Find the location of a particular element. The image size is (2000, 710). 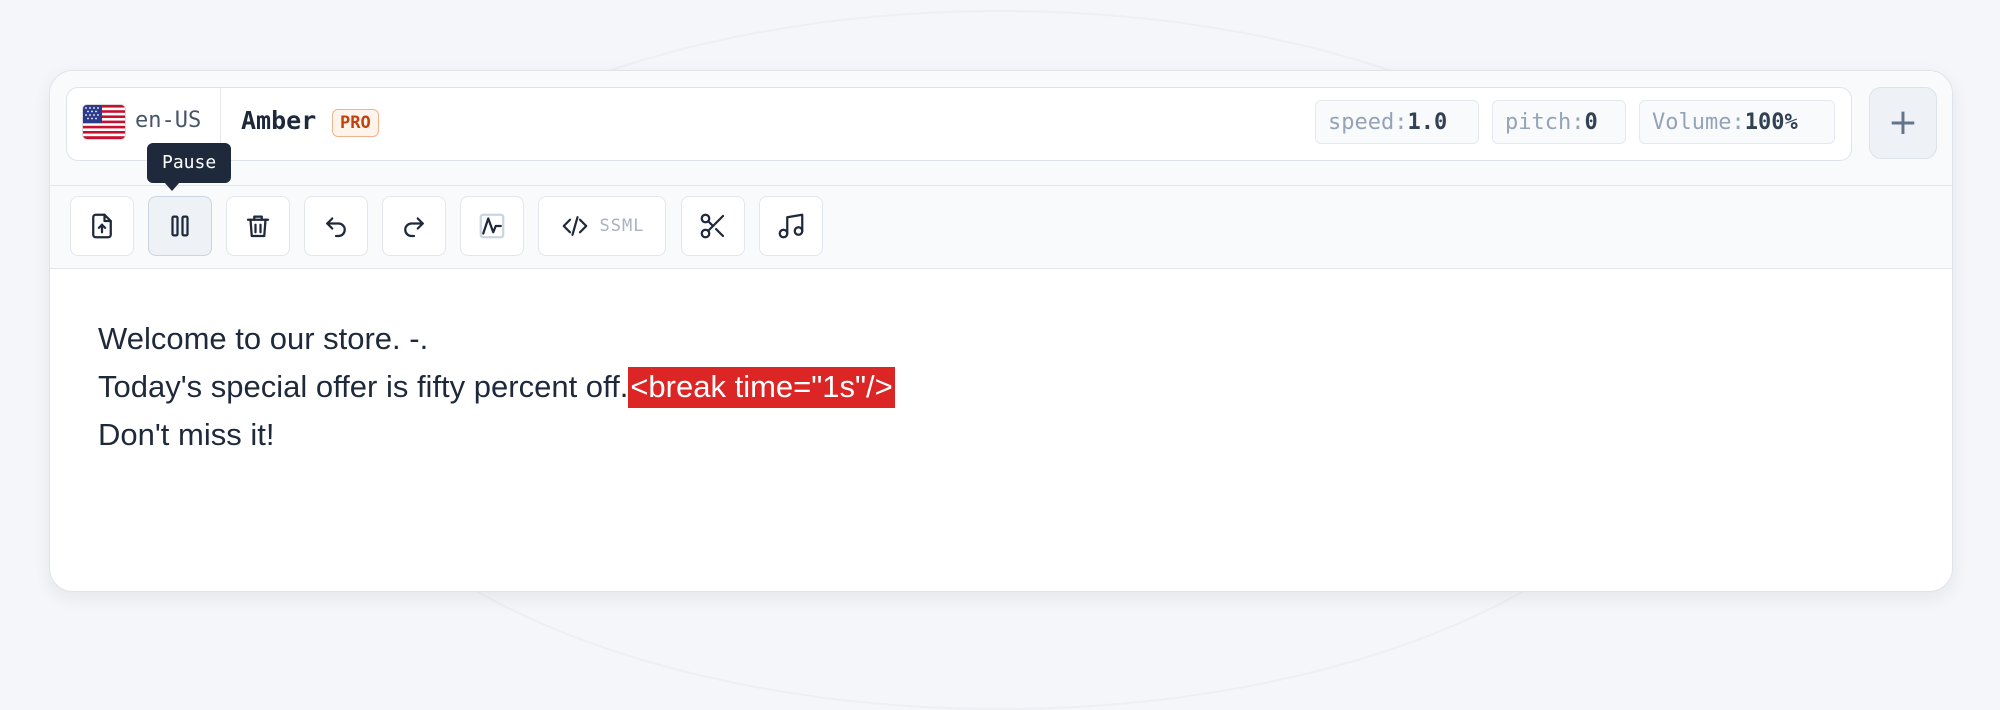

pause-button is located at coordinates (180, 226).